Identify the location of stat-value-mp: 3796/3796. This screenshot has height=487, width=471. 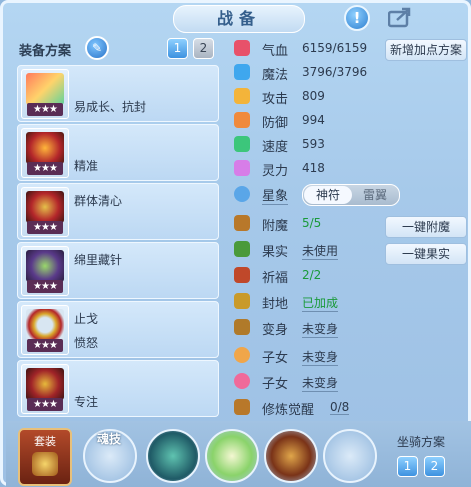
(335, 72).